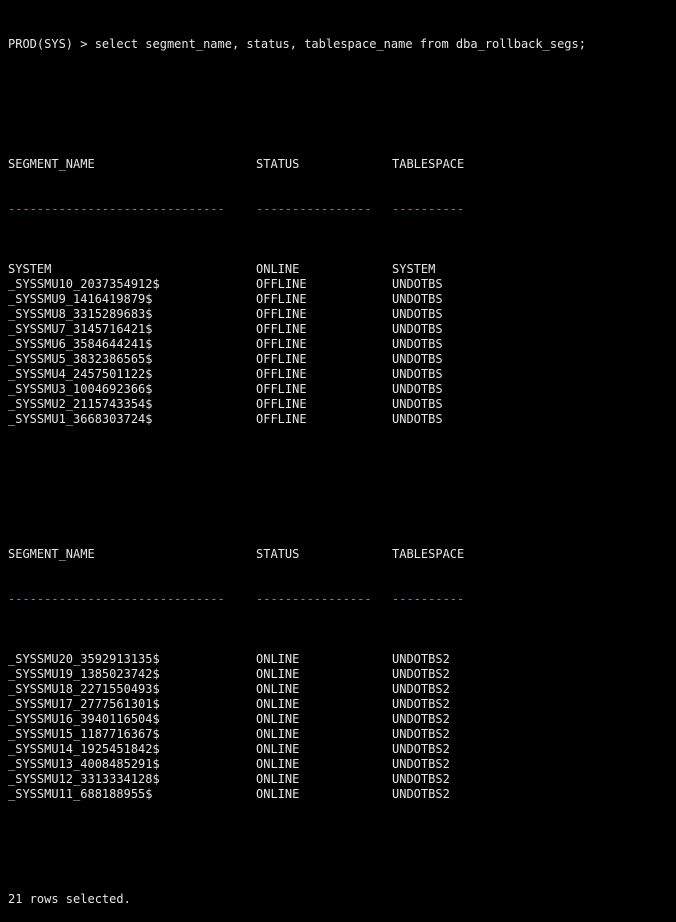 The width and height of the screenshot is (676, 922). Describe the element at coordinates (80, 794) in the screenshot. I see `cell-segment-name: _SYSSMU11_688188955$` at that location.